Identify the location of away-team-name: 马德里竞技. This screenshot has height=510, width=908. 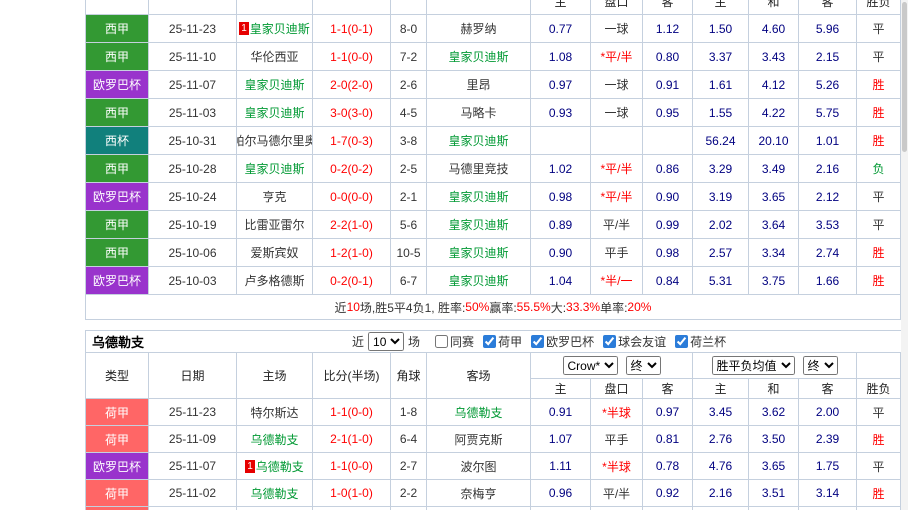
(478, 169).